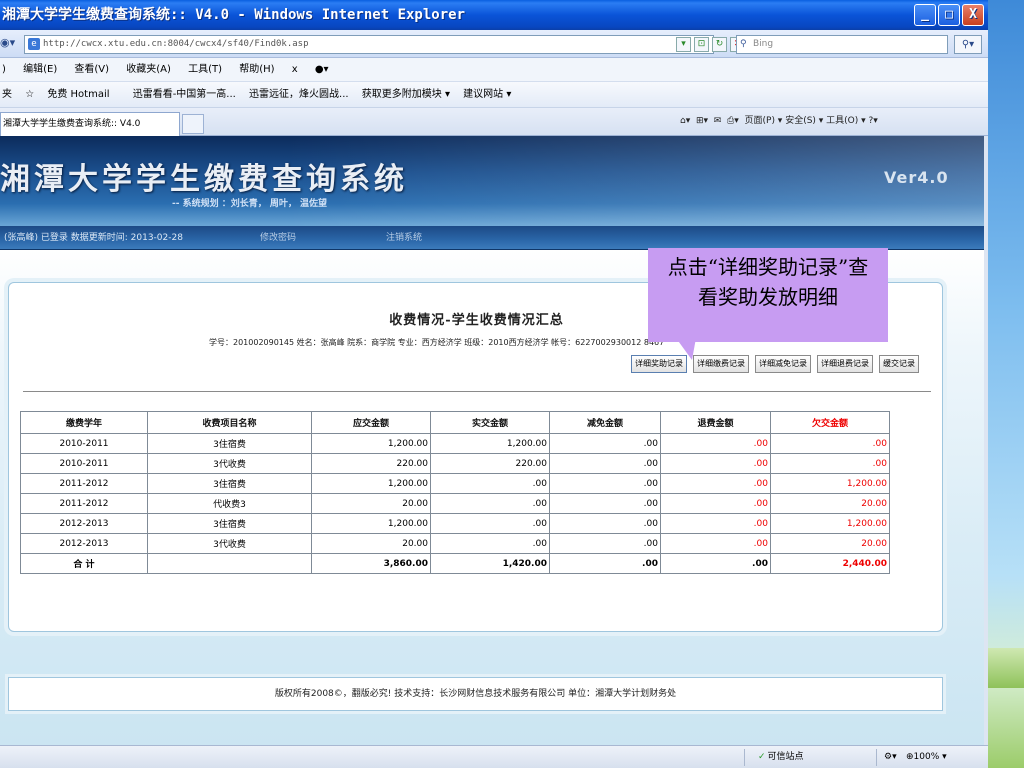  Describe the element at coordinates (1006, 384) in the screenshot. I see `desktop-background` at that location.